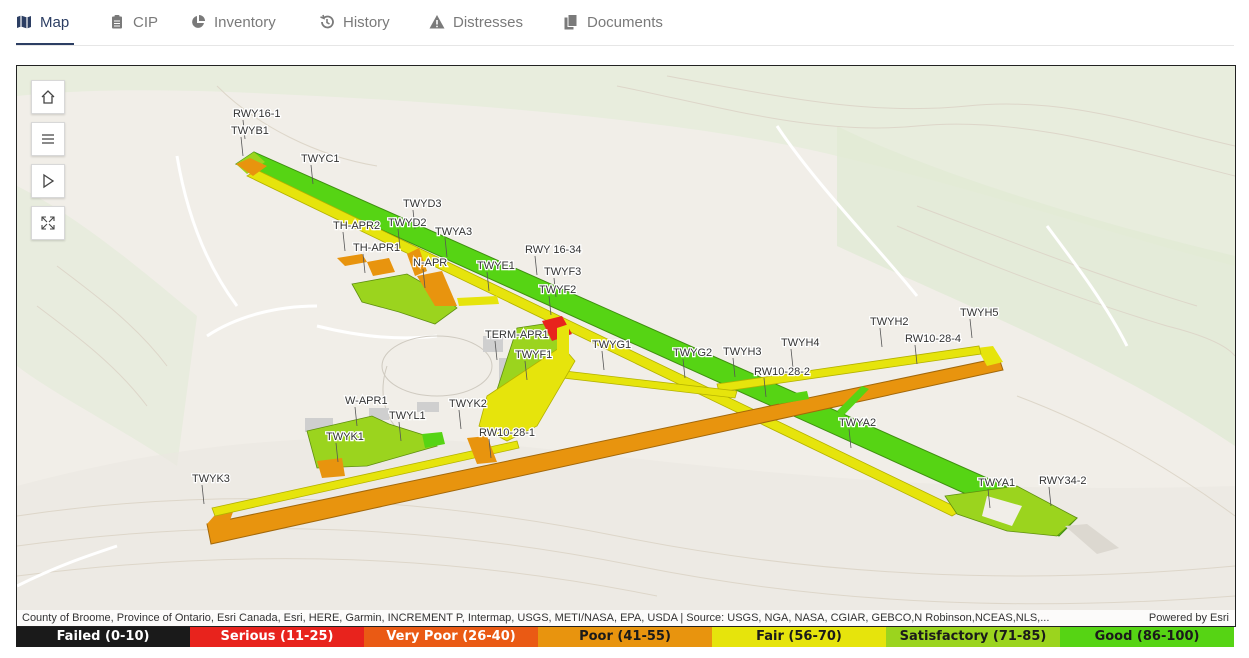  Describe the element at coordinates (507, 433) in the screenshot. I see `feature-label: RW10-28-1` at that location.